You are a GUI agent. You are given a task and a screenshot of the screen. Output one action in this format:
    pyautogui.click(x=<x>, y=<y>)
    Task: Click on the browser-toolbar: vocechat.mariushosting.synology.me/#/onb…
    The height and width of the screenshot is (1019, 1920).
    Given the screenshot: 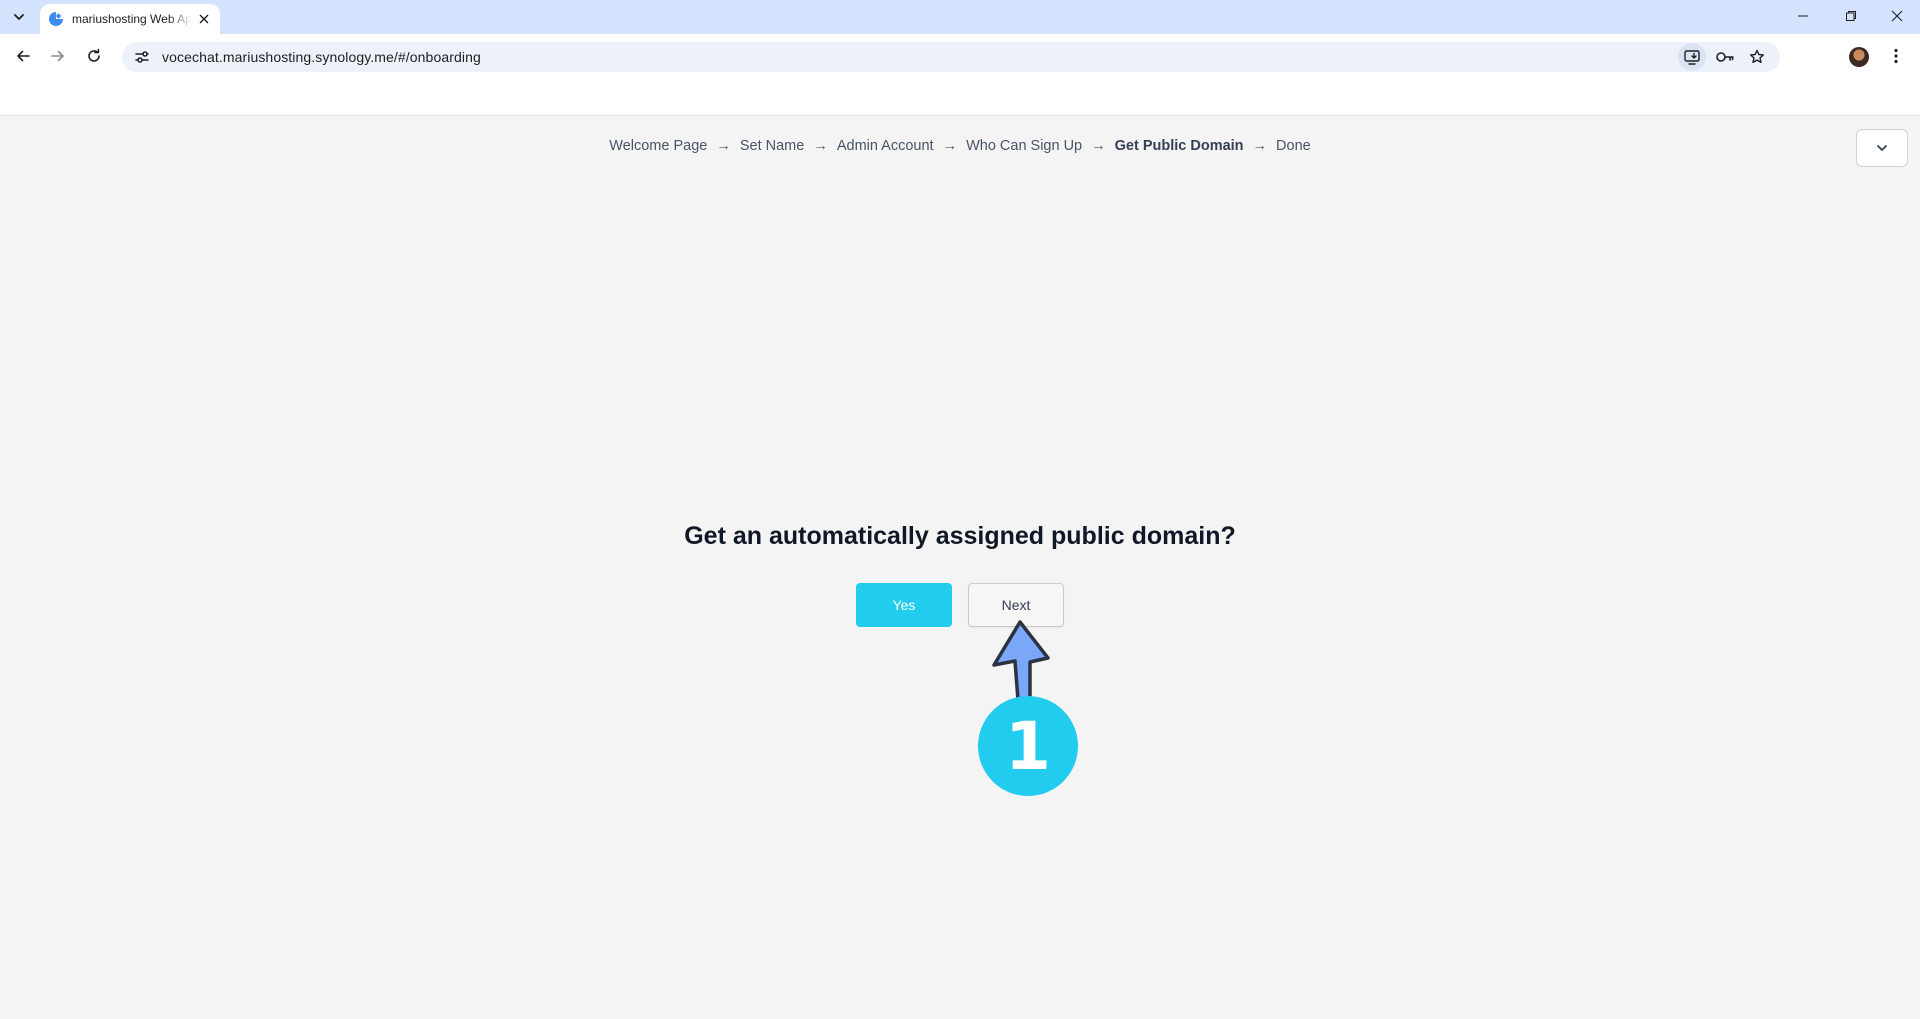 What is the action you would take?
    pyautogui.click(x=960, y=75)
    